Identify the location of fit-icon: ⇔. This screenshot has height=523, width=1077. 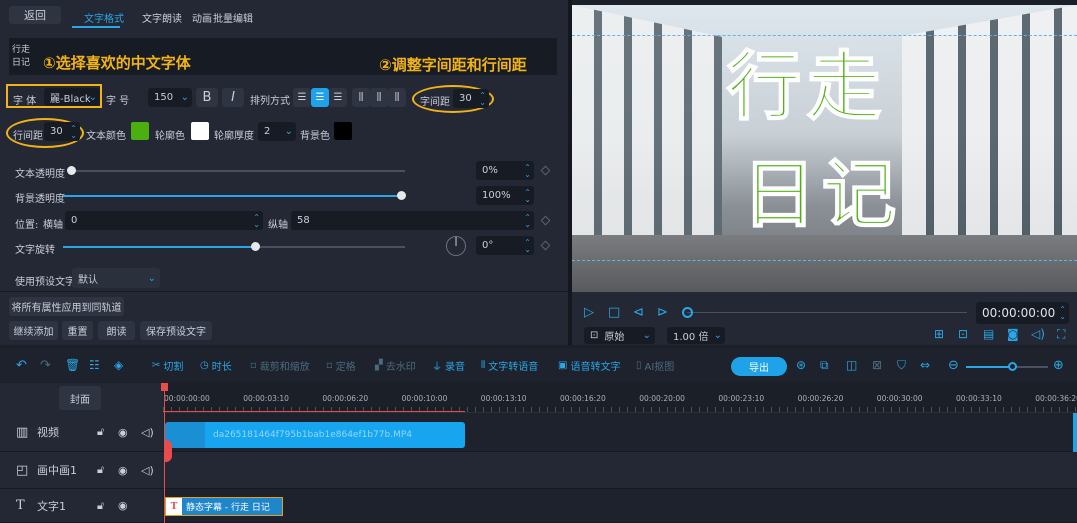
(925, 365).